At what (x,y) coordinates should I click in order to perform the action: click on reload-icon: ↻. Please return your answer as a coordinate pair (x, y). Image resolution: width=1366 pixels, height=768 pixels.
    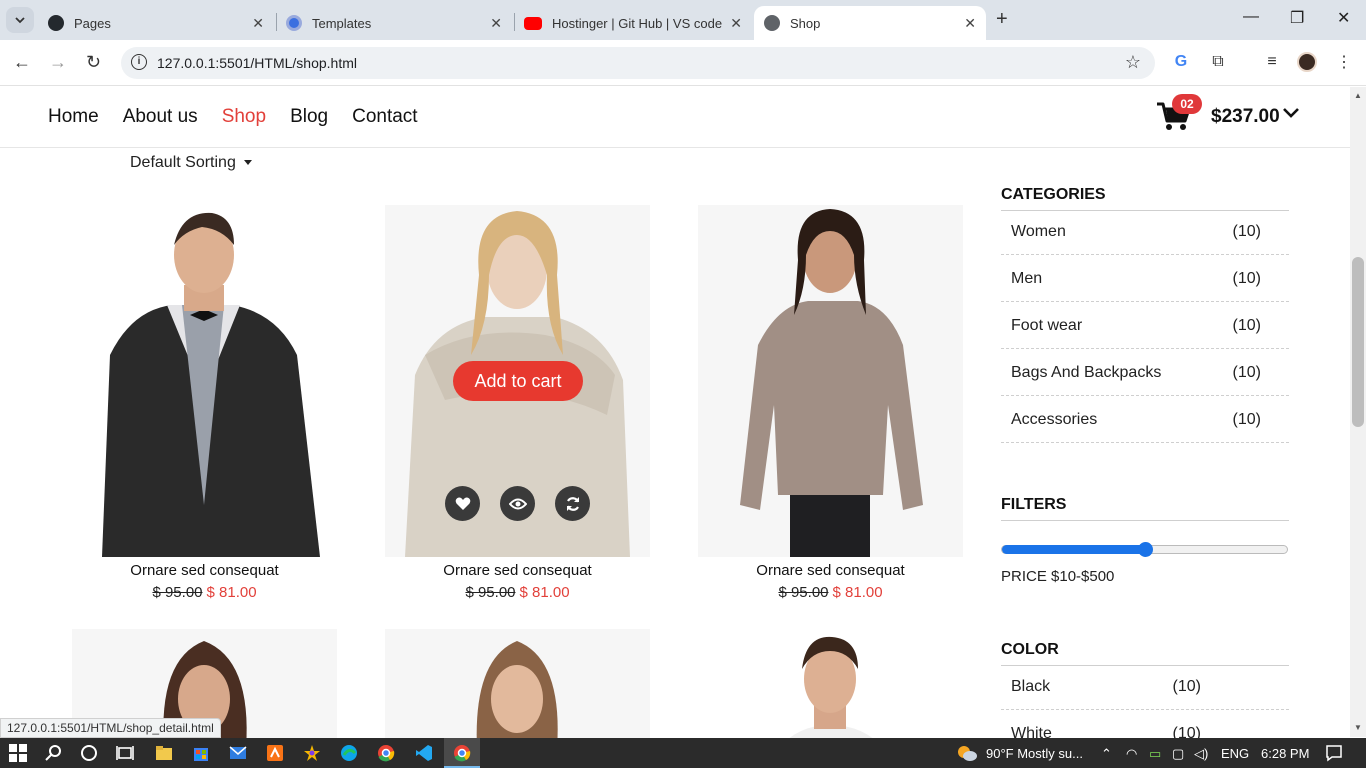
    Looking at the image, I should click on (93, 62).